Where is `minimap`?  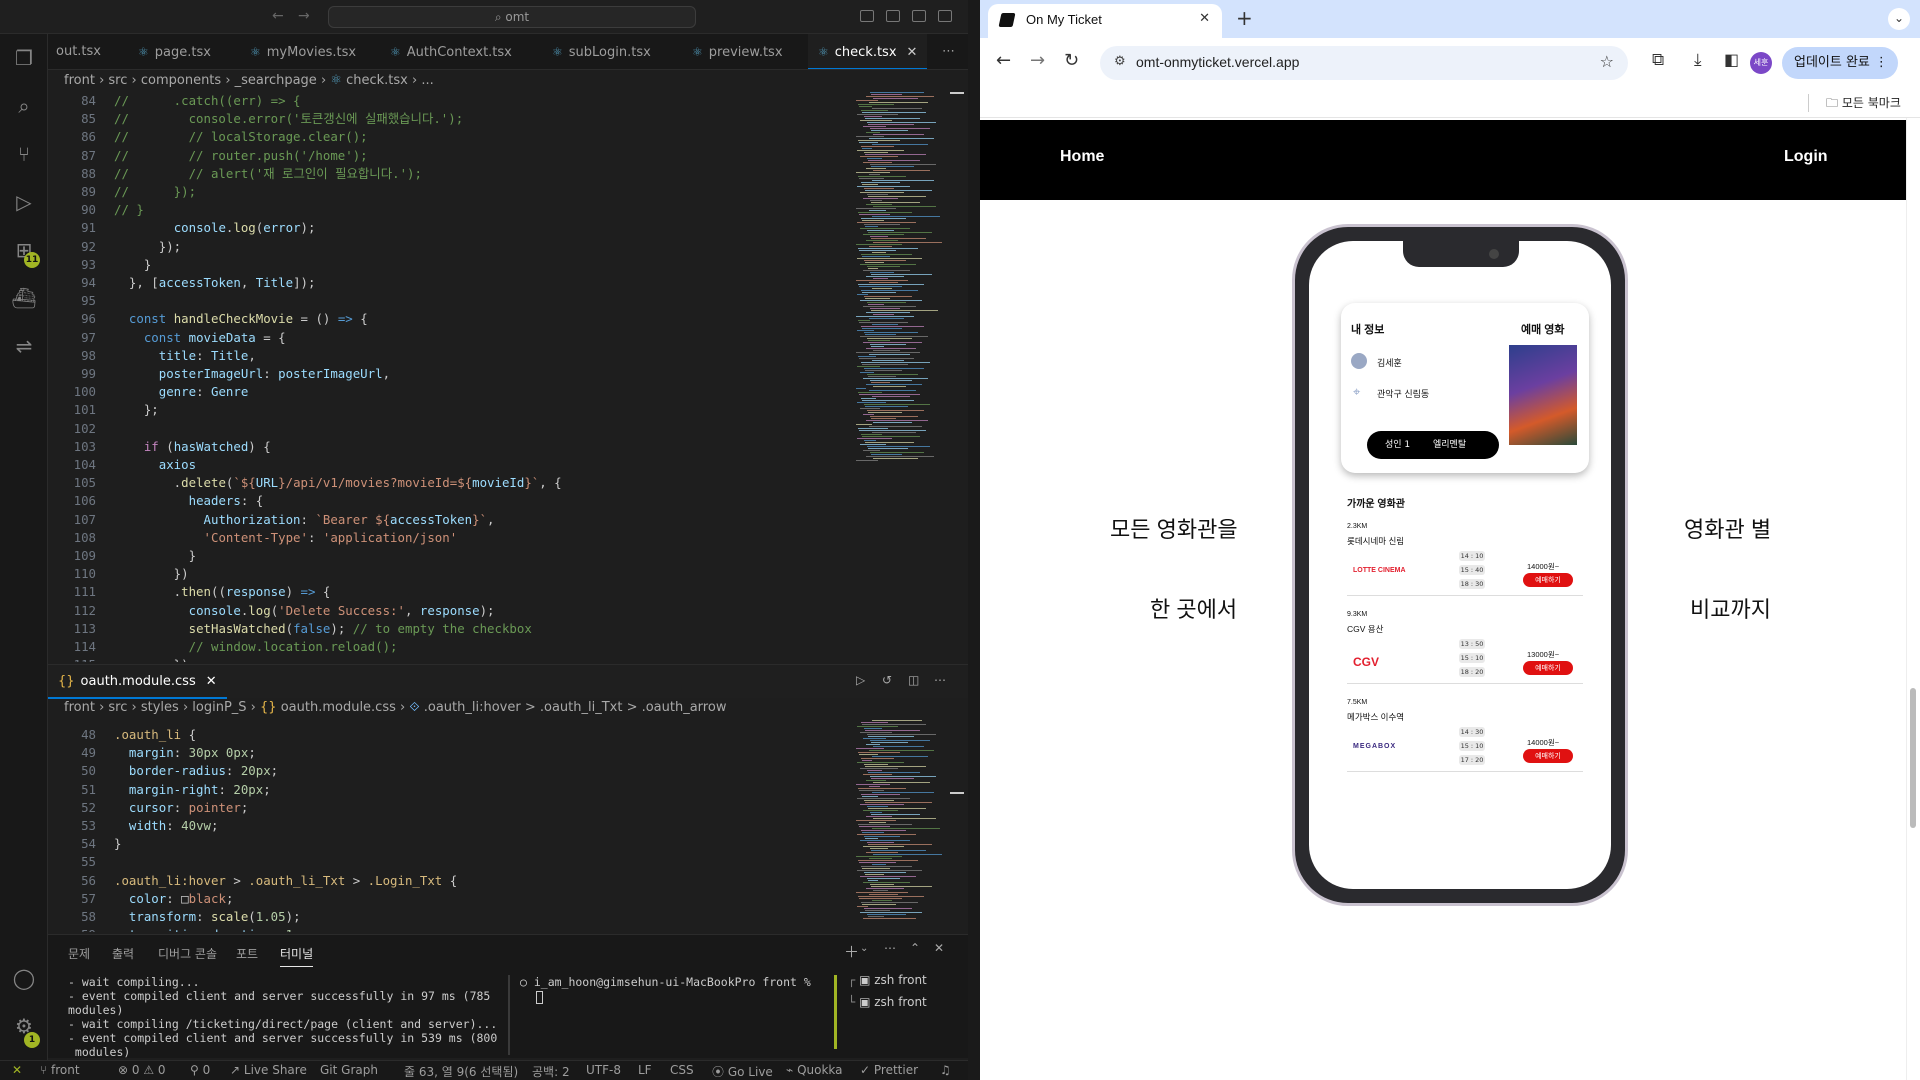
minimap is located at coordinates (900, 825).